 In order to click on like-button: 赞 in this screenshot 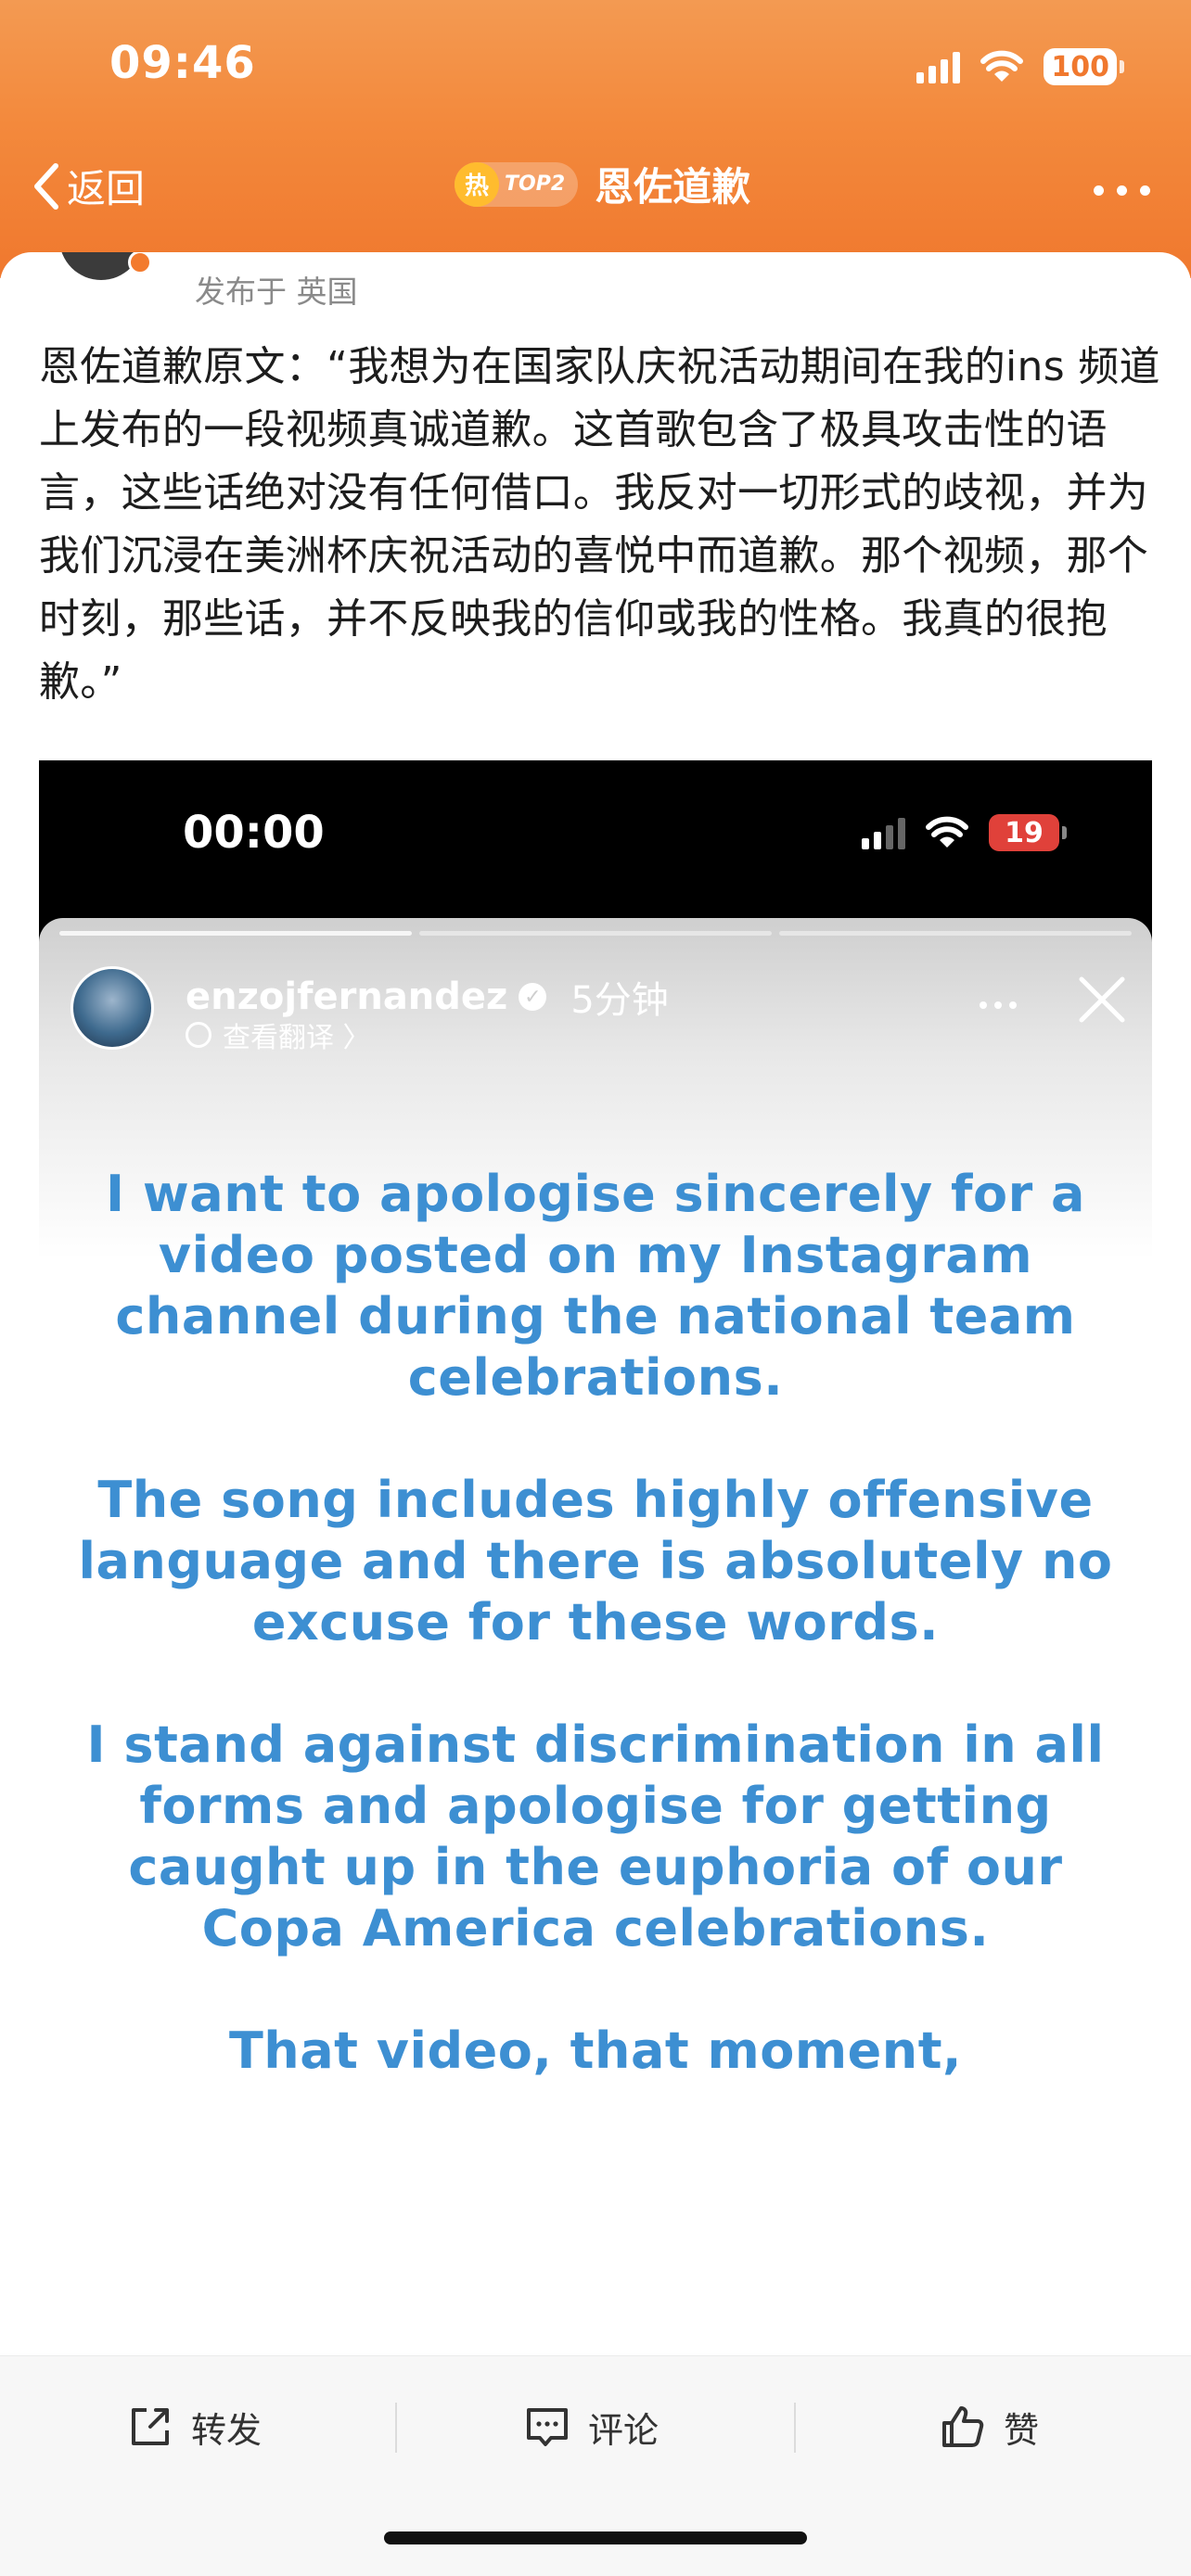, I will do `click(989, 2427)`.